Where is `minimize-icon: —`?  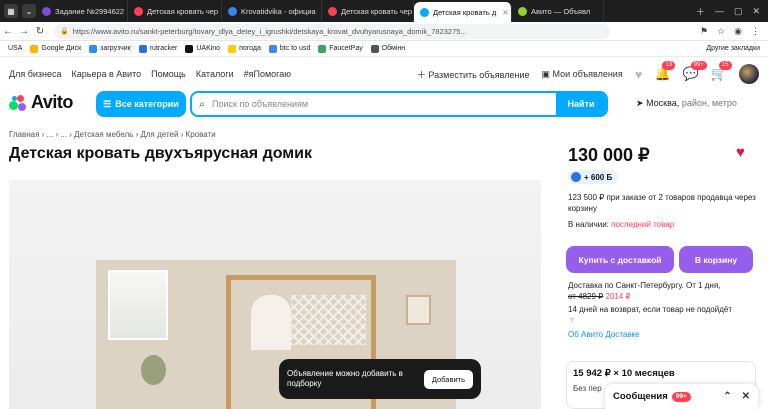 minimize-icon: — is located at coordinates (719, 11).